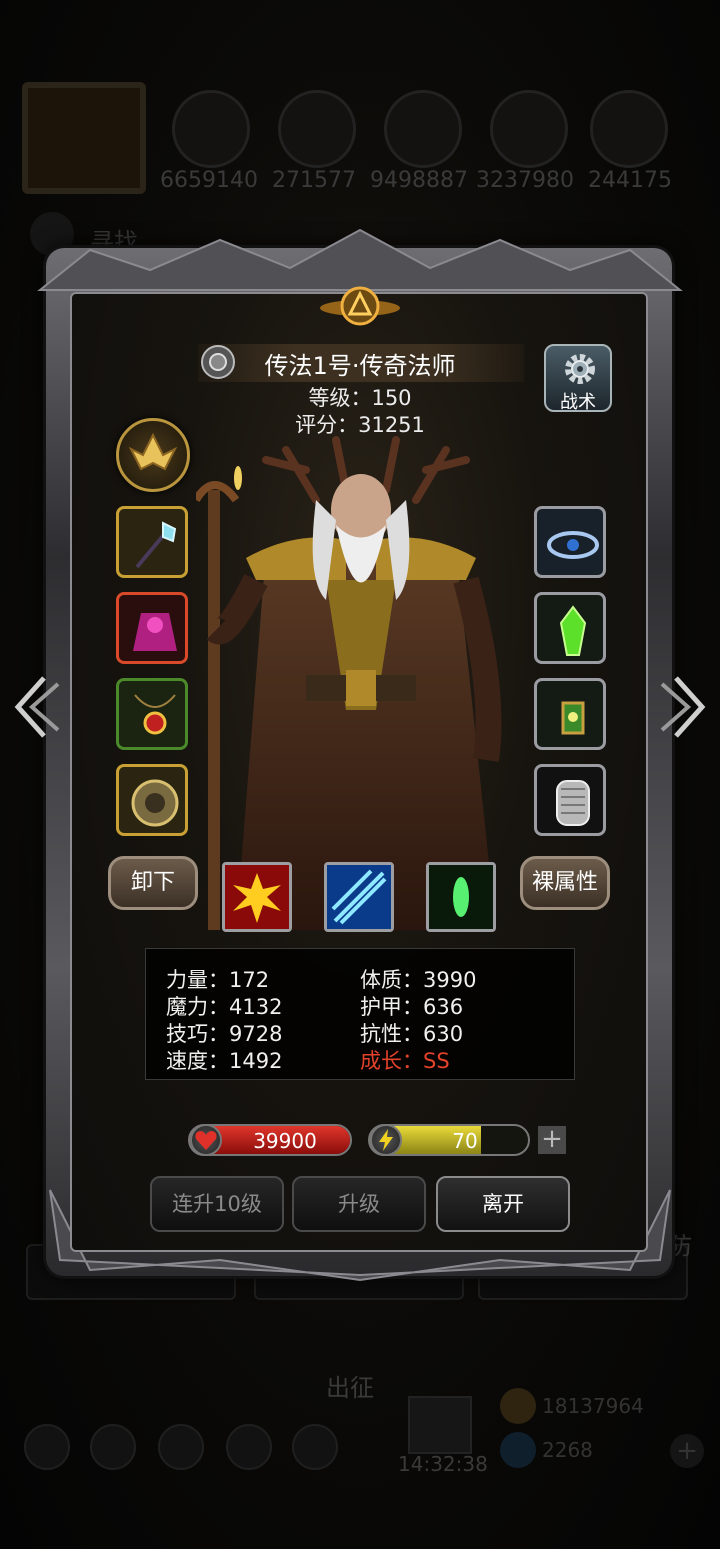 This screenshot has width=720, height=1549. I want to click on green-crystal-icon, so click(573, 630).